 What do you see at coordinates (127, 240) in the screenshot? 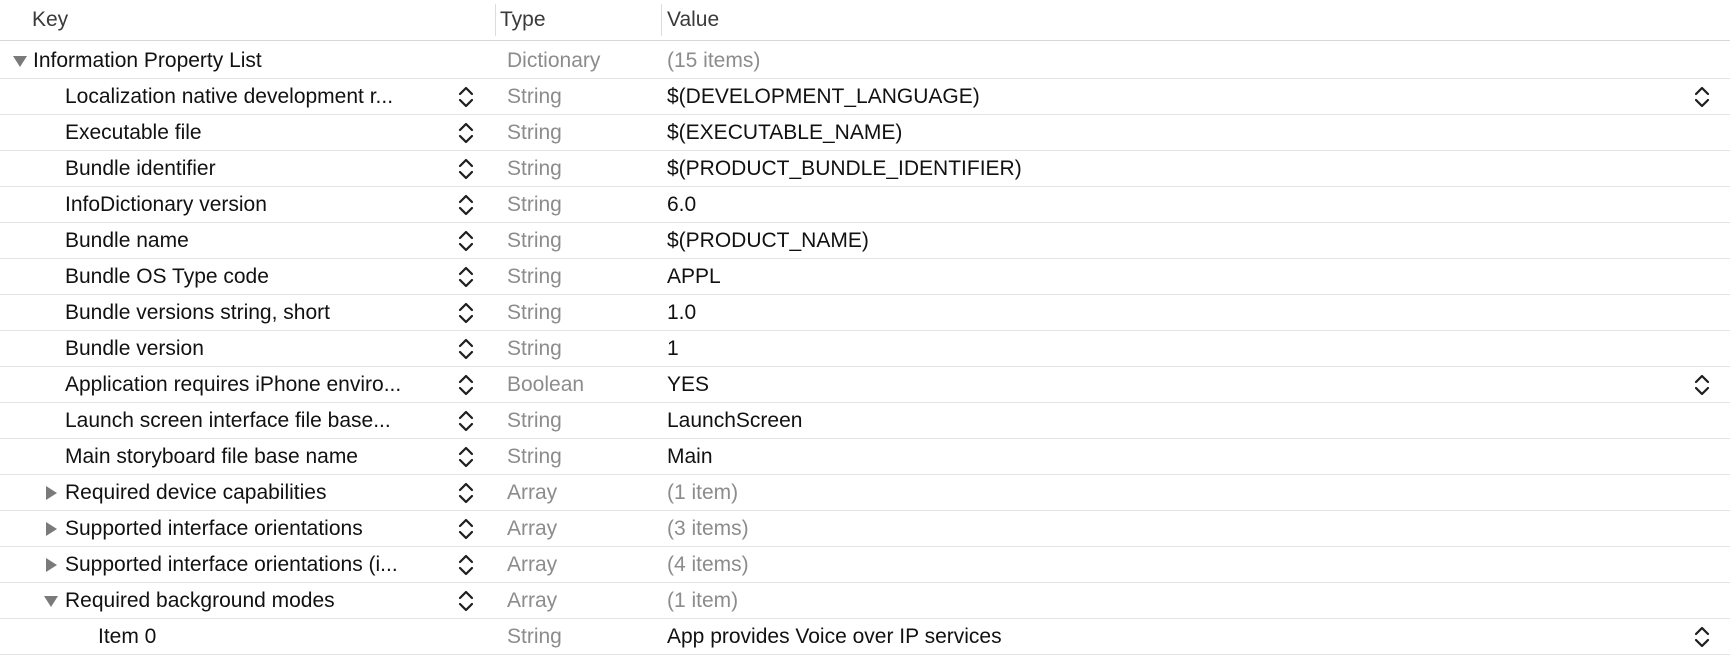
I see `row-key: Bundle name` at bounding box center [127, 240].